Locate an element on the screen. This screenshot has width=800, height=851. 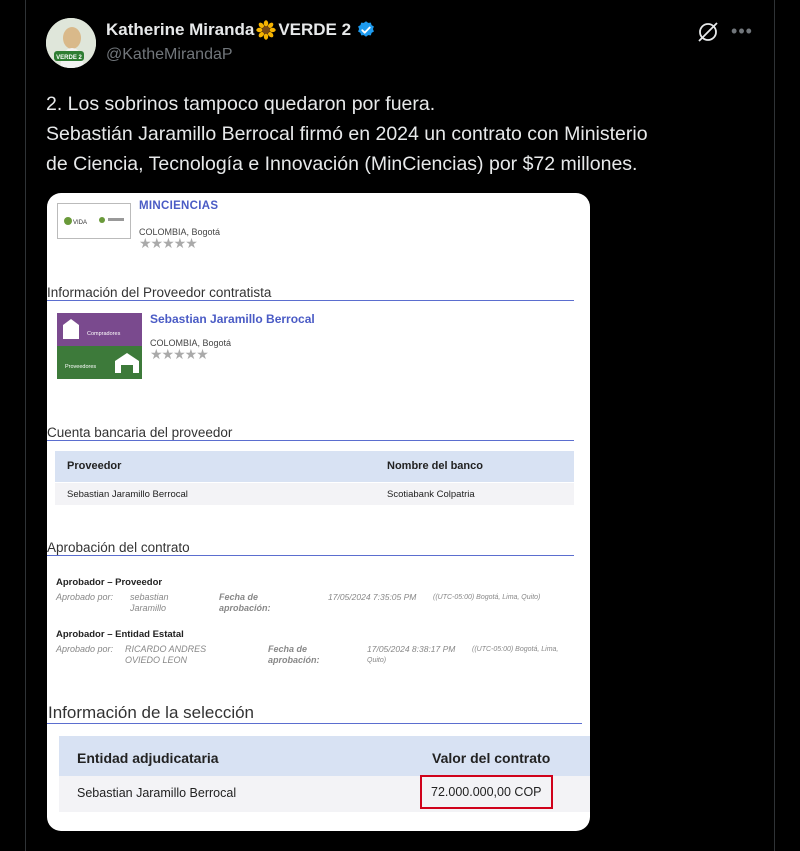
provider-badge-icon: Compradores Proveedores is located at coordinates (99, 346).